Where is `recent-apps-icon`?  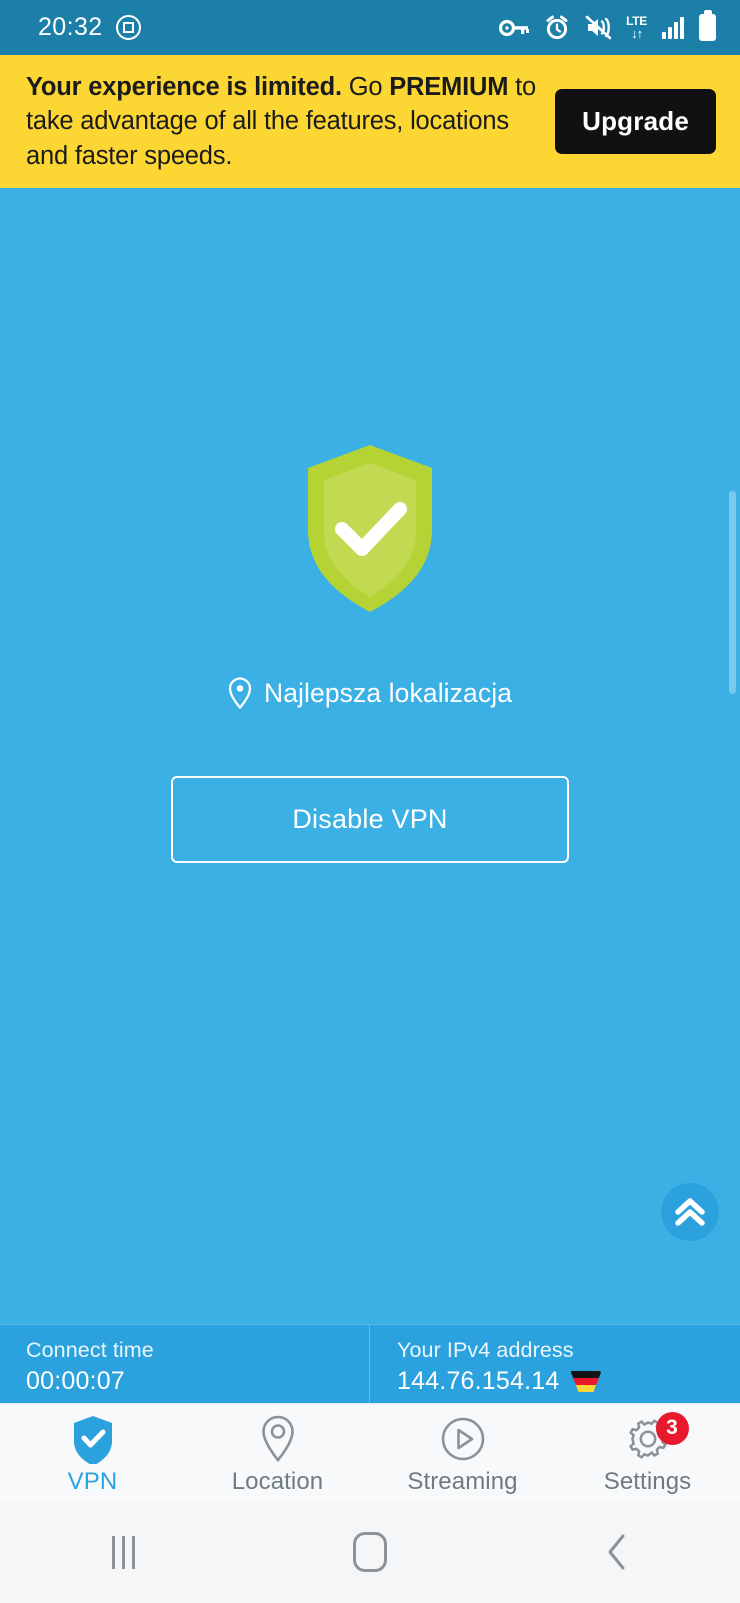 recent-apps-icon is located at coordinates (123, 1552).